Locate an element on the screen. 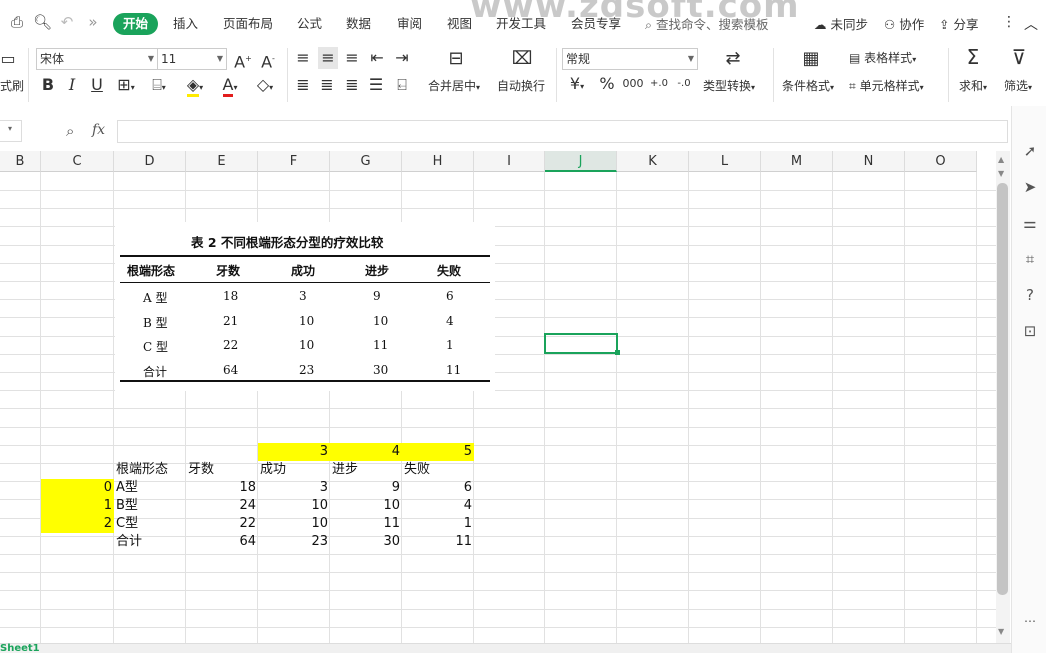 This screenshot has width=1046, height=653. distribute-icon: ⍇ is located at coordinates (402, 85).